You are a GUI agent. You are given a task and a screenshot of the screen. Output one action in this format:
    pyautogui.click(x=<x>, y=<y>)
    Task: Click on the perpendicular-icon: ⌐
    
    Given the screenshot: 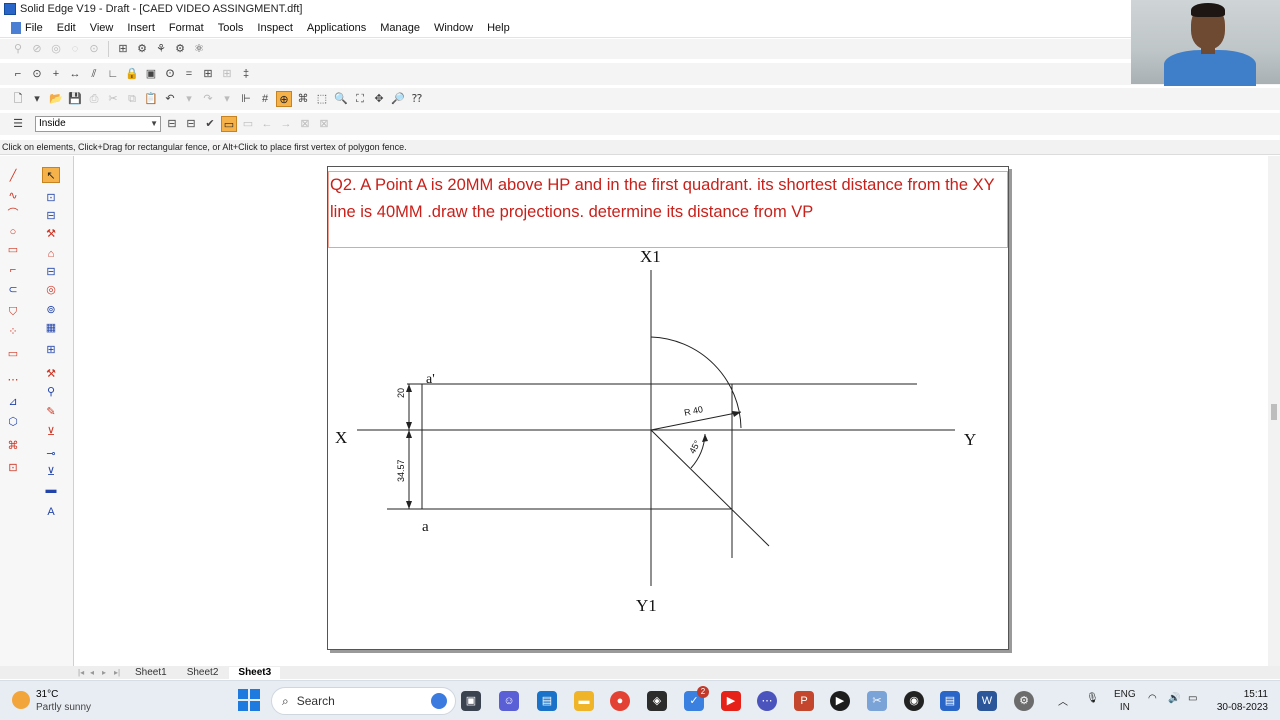 What is the action you would take?
    pyautogui.click(x=18, y=74)
    